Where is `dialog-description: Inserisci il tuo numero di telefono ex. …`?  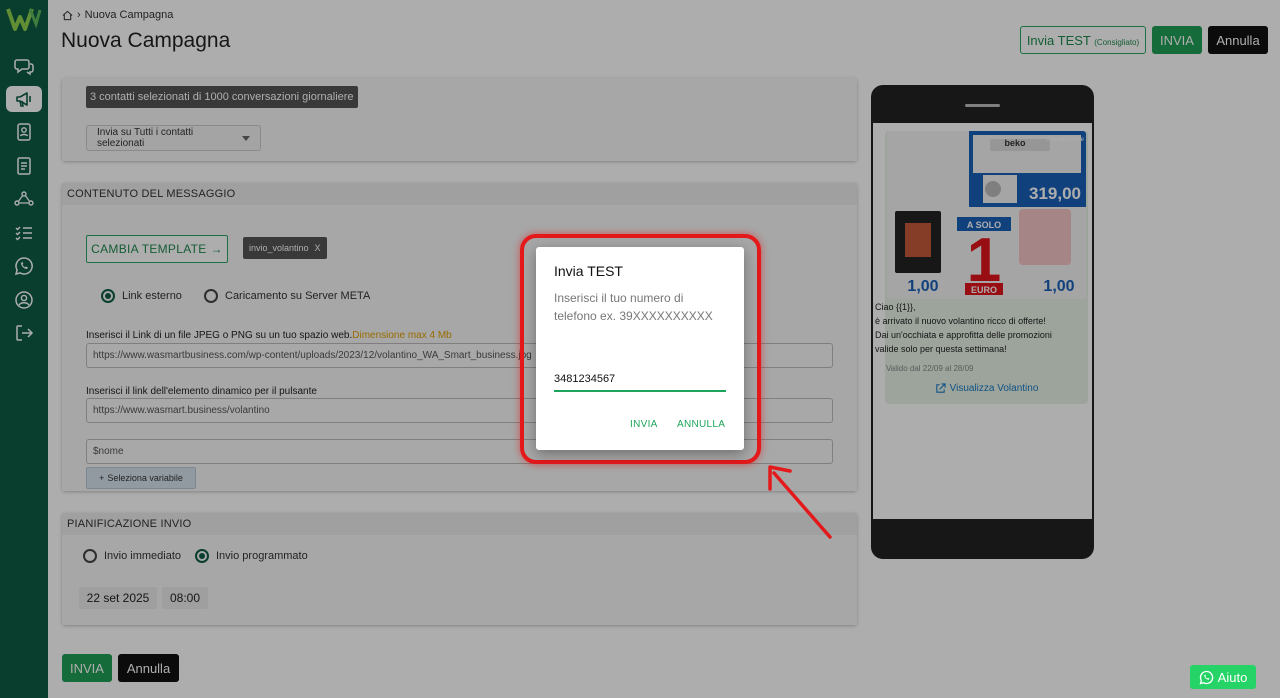 dialog-description: Inserisci il tuo numero di telefono ex. … is located at coordinates (633, 307).